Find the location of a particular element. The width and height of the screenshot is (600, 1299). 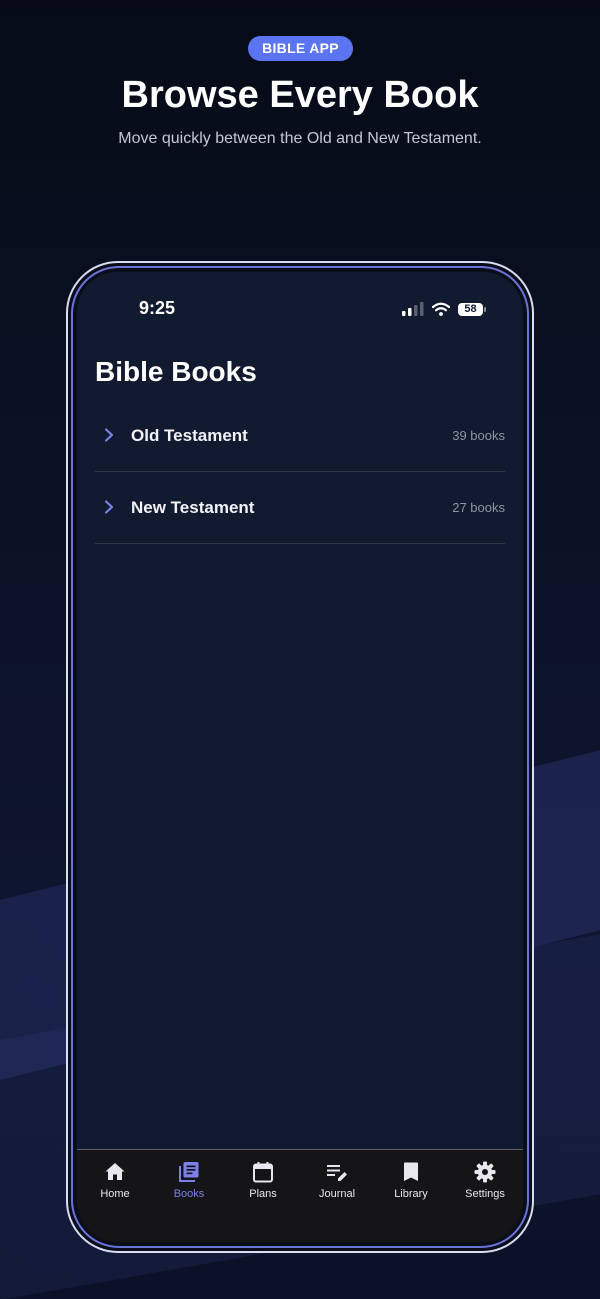

wifi-icon is located at coordinates (441, 309).